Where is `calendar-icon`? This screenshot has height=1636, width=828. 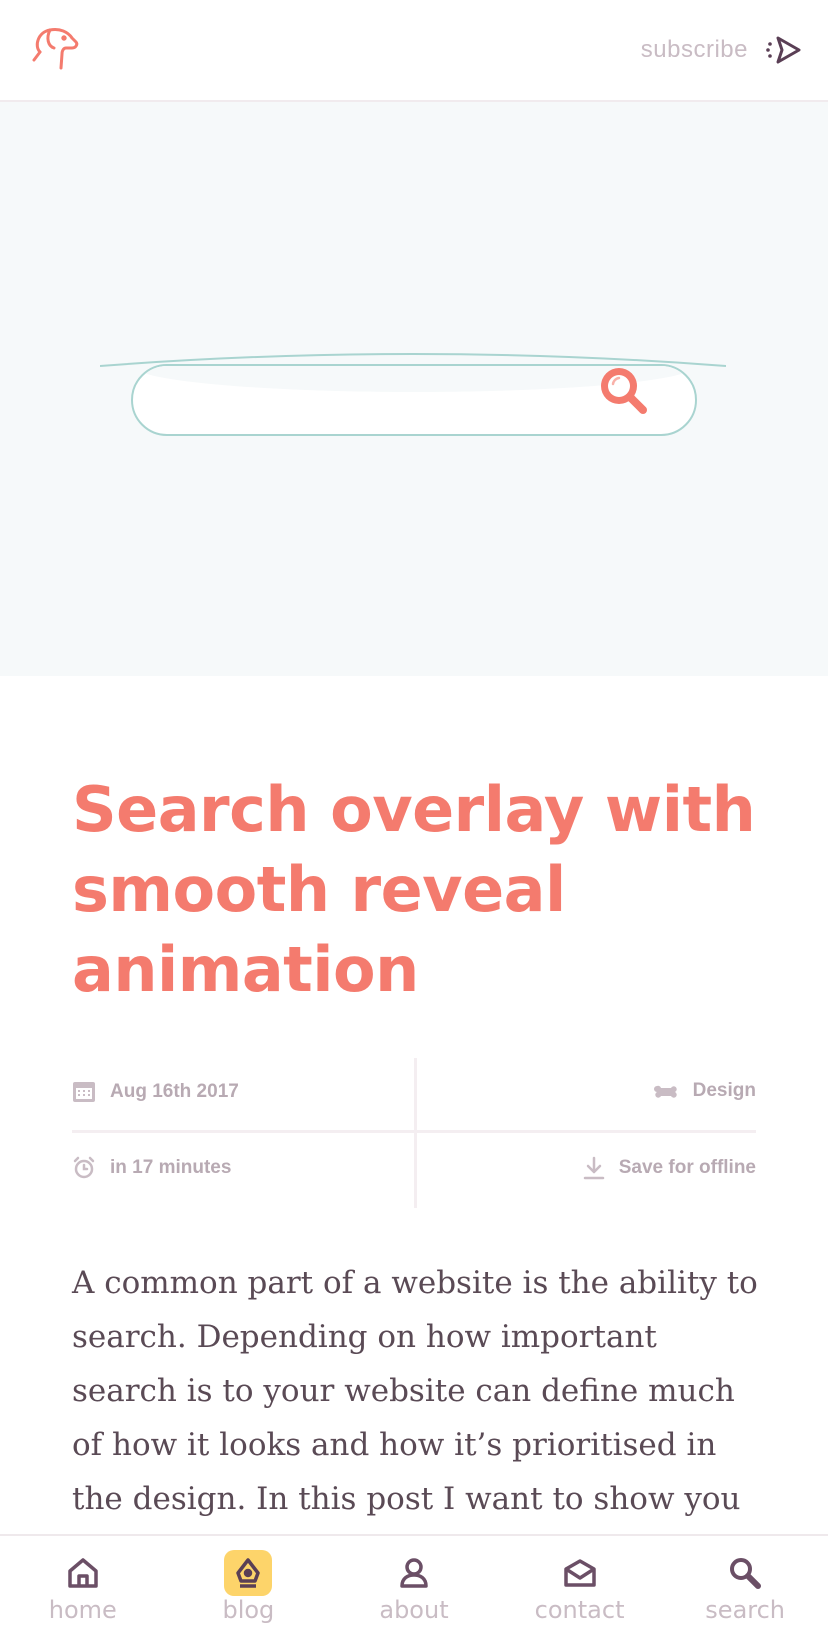 calendar-icon is located at coordinates (84, 1092).